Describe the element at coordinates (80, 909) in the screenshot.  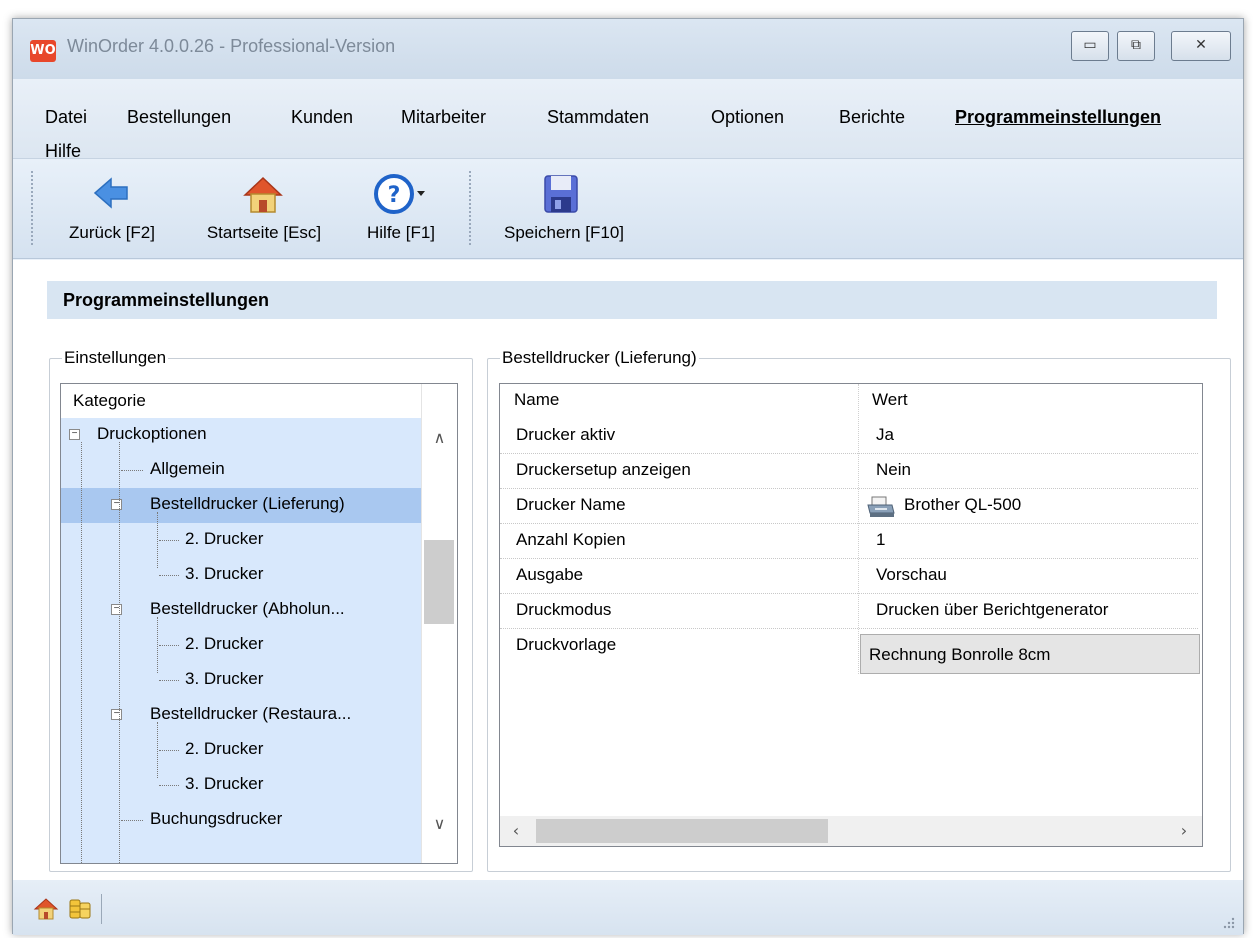
I see `database-icon` at that location.